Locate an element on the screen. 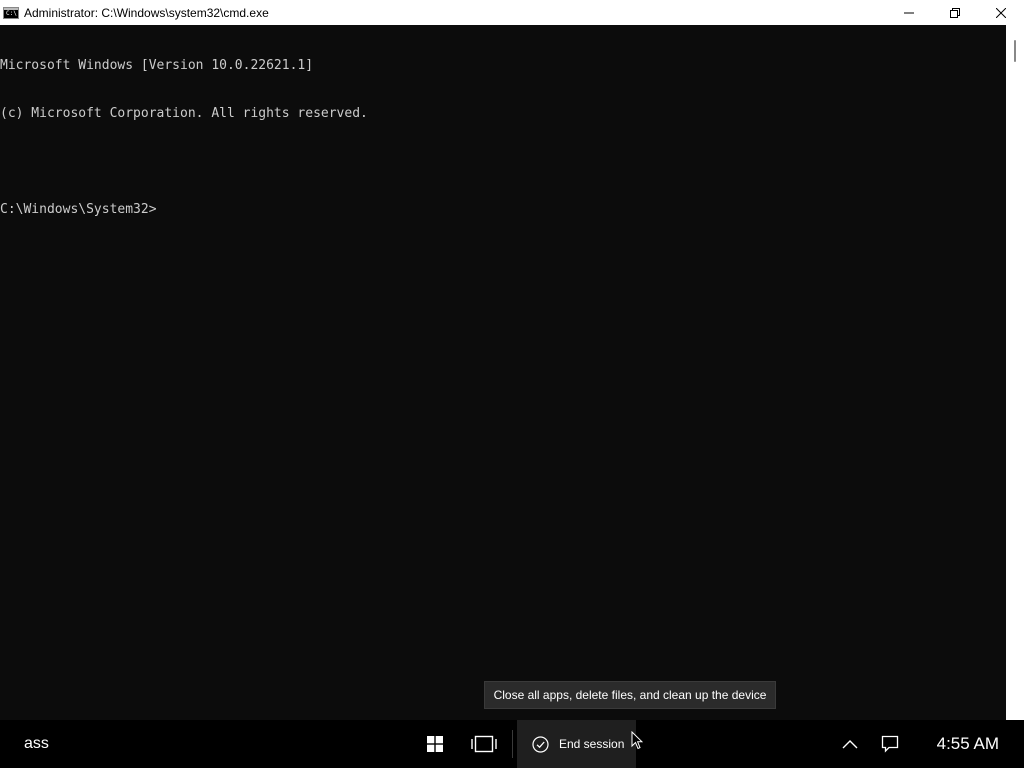 Image resolution: width=1024 pixels, height=768 pixels. vertical-scrollbar is located at coordinates (1015, 372).